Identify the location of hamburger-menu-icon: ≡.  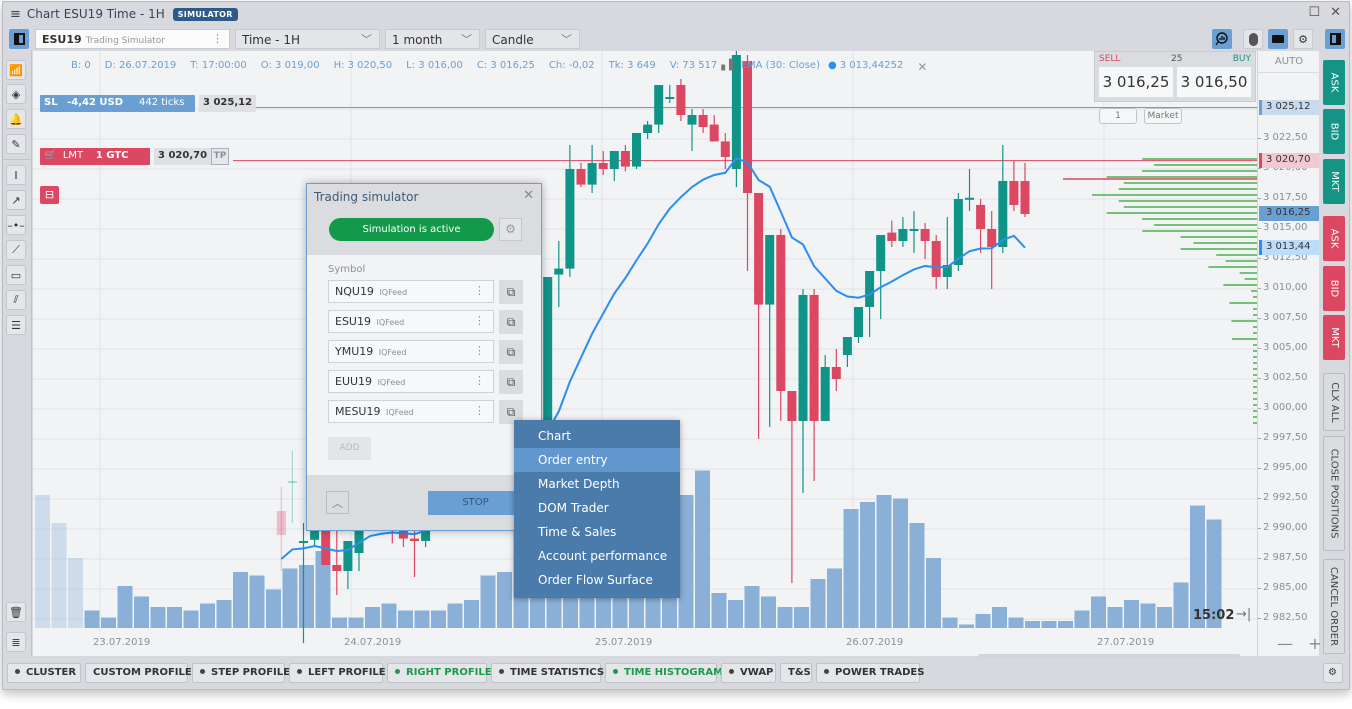
(15, 14).